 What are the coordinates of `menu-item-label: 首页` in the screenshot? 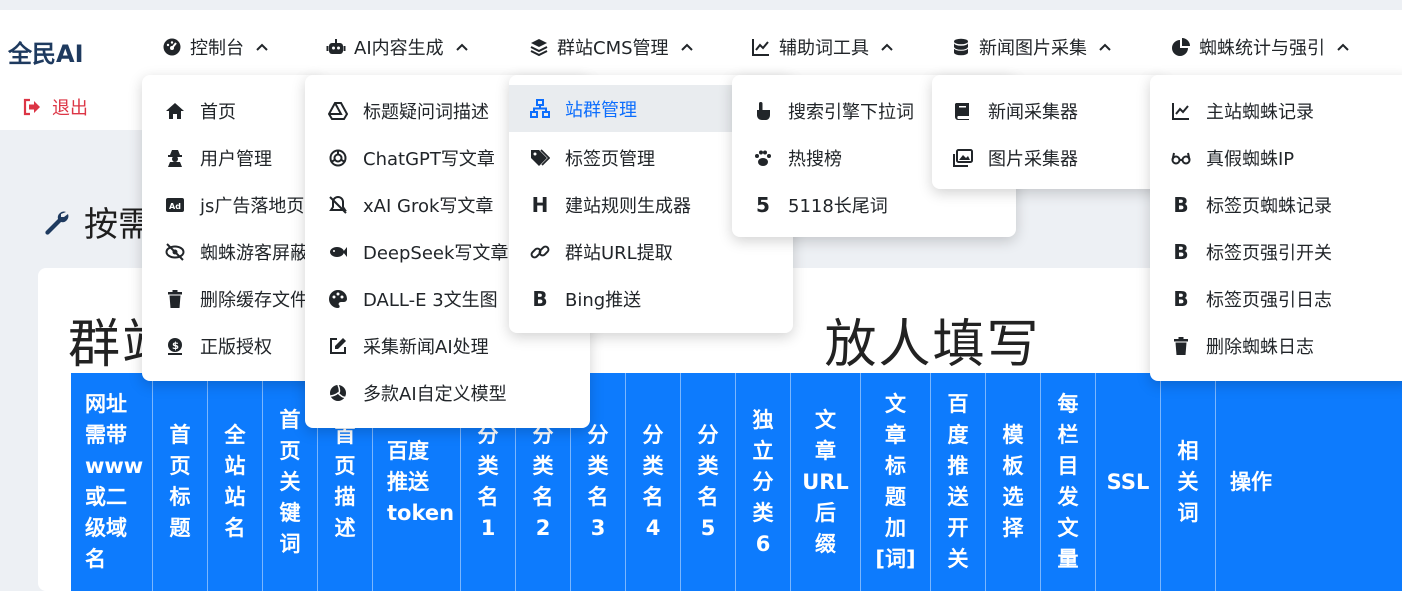 It's located at (218, 112).